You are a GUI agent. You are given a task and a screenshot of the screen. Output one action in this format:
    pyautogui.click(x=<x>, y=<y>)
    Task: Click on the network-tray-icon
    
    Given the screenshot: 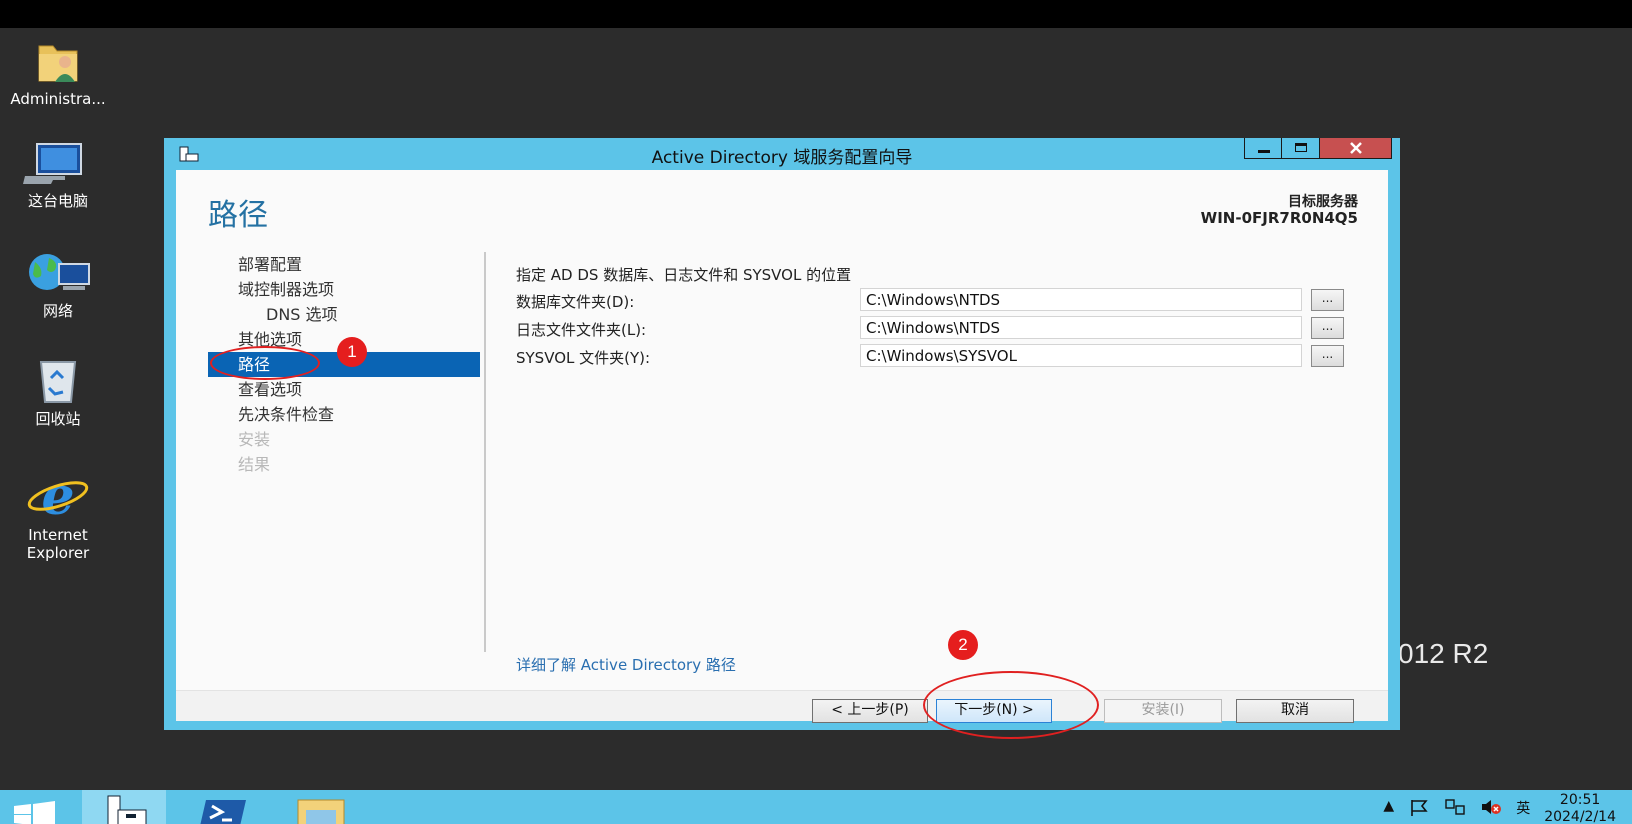 What is the action you would take?
    pyautogui.click(x=1455, y=807)
    